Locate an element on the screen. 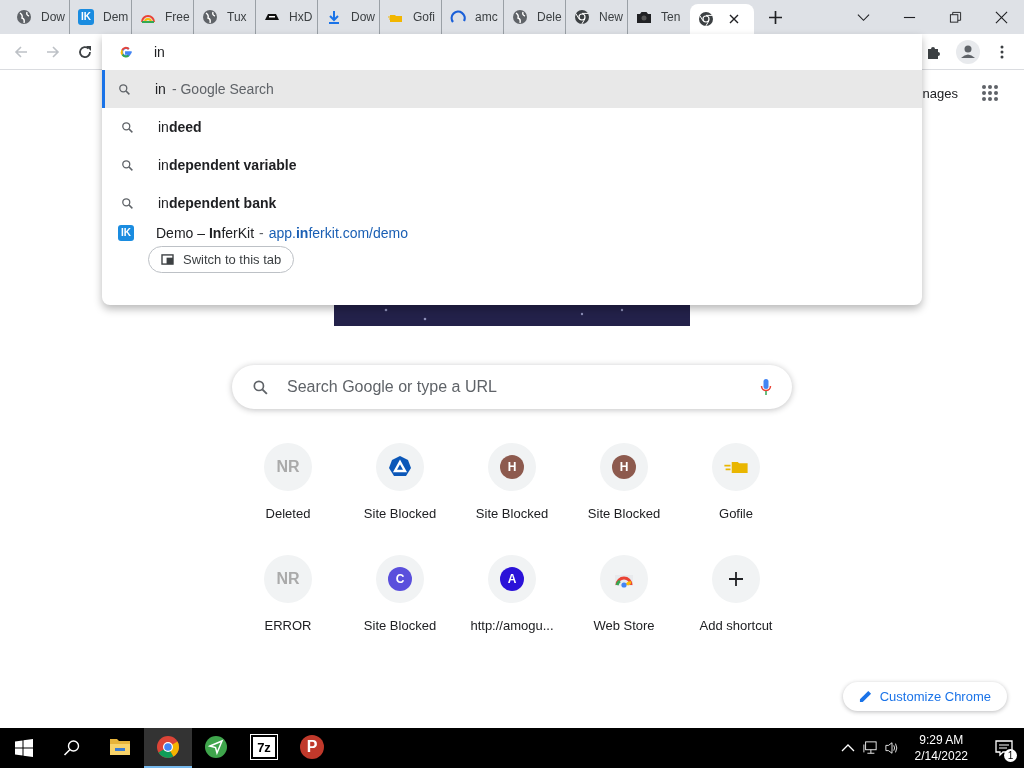 The width and height of the screenshot is (1024, 768). search-field: Search Google or type a URL is located at coordinates (514, 387).